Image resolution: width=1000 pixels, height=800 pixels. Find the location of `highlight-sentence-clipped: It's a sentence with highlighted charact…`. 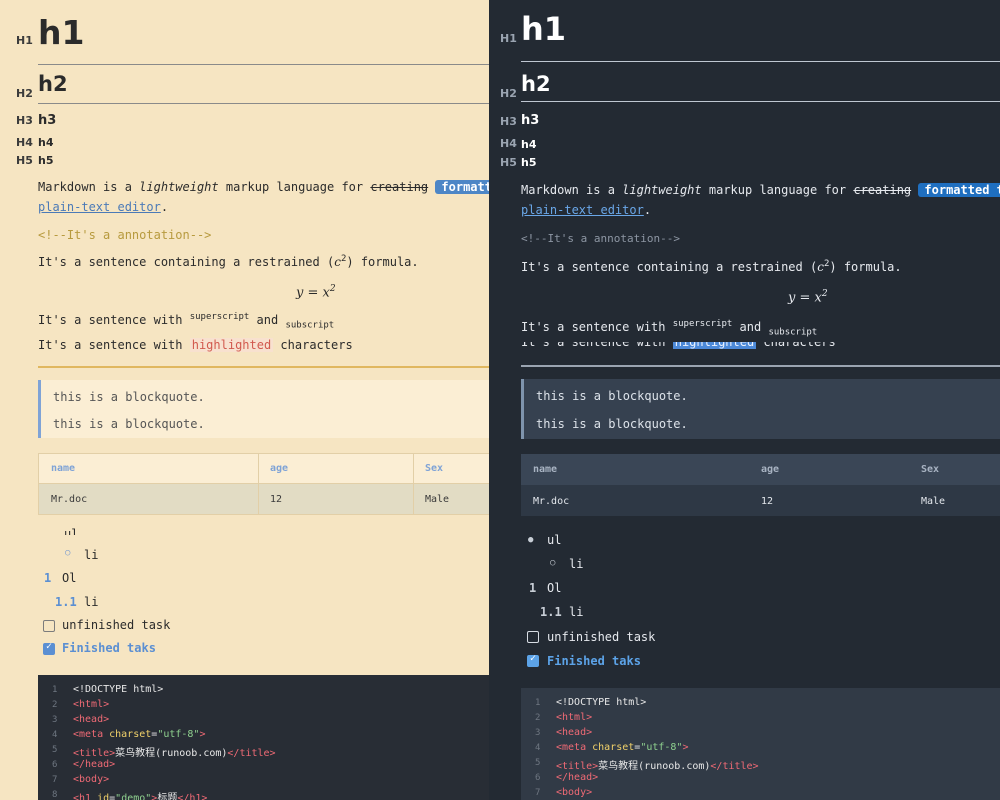

highlight-sentence-clipped: It's a sentence with highlighted charact… is located at coordinates (678, 345).